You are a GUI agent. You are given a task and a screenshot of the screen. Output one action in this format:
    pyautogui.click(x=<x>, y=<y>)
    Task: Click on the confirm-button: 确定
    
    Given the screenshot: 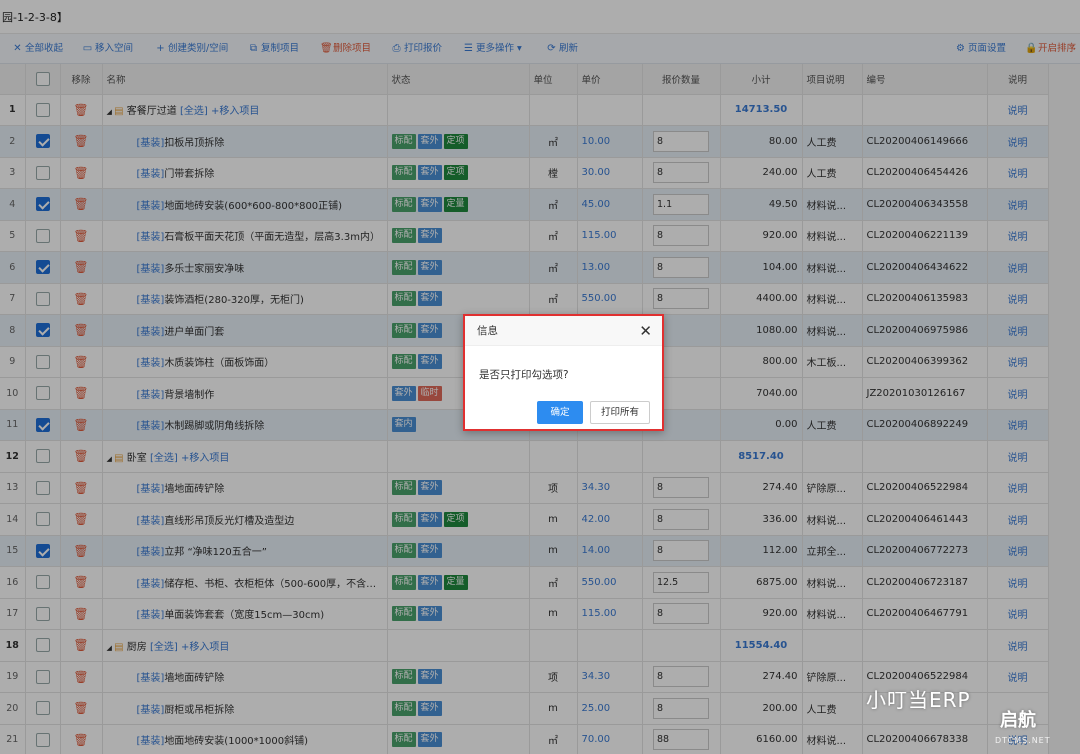 What is the action you would take?
    pyautogui.click(x=560, y=412)
    